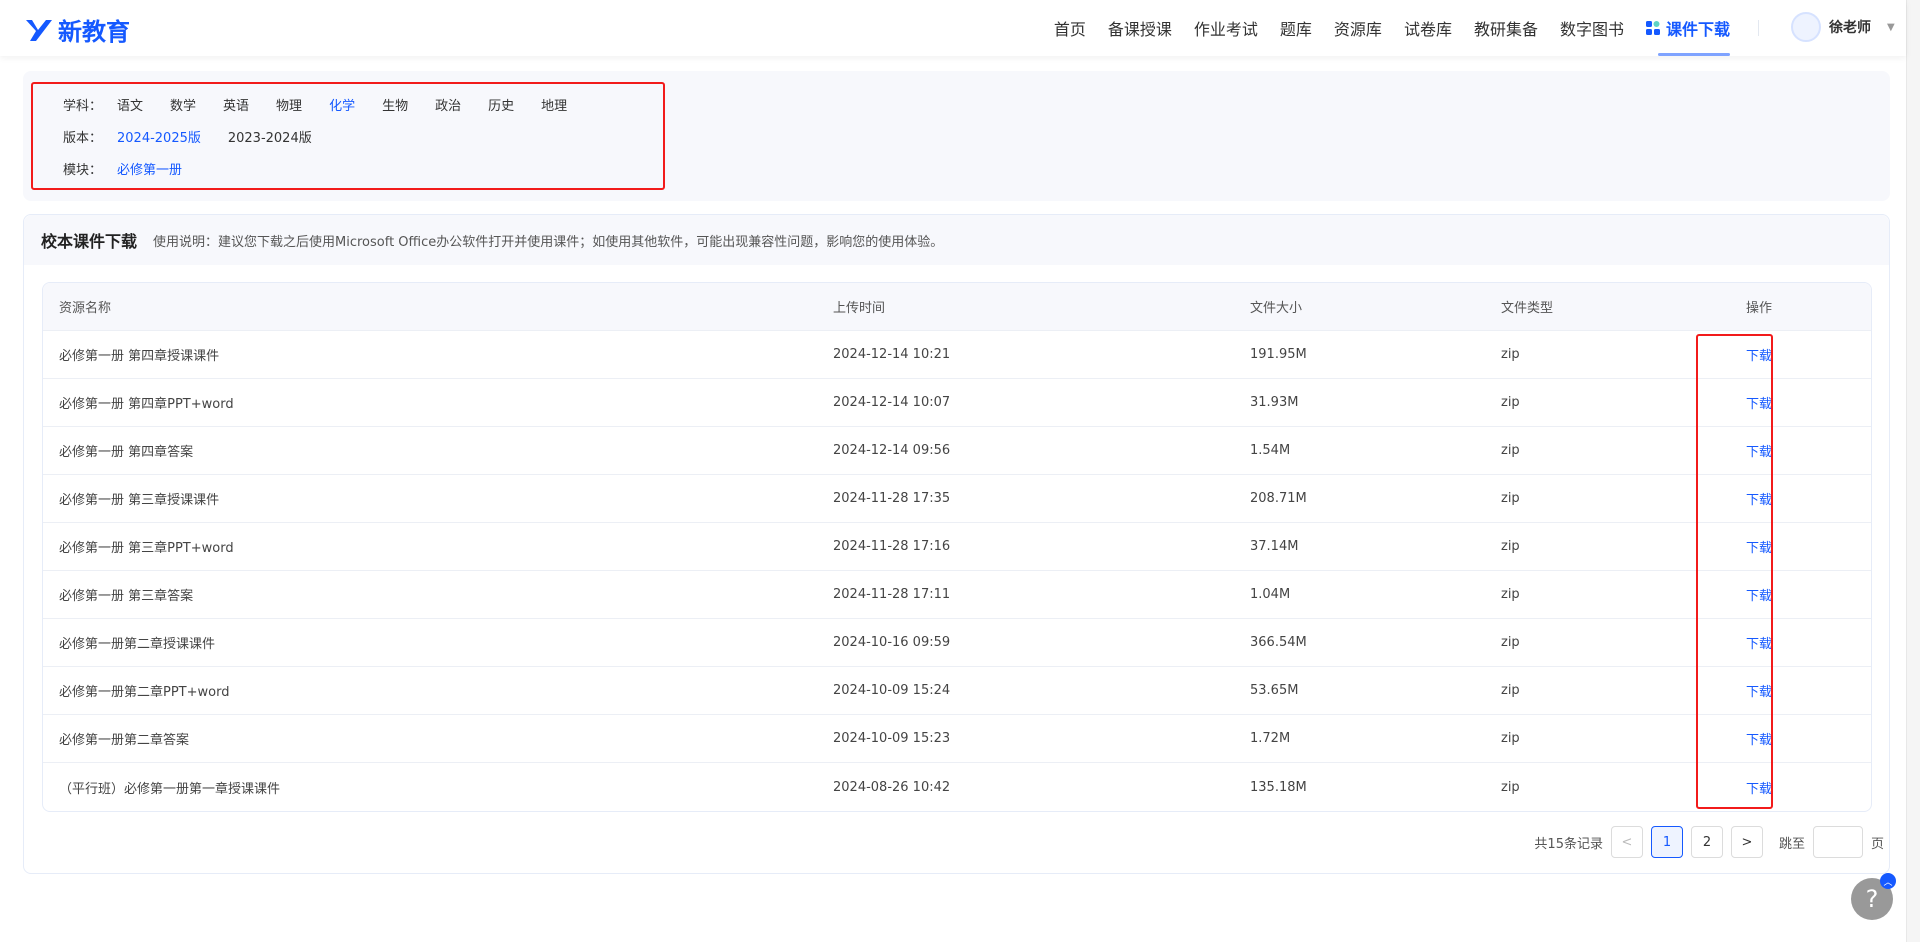 This screenshot has width=1920, height=942. I want to click on logo-icon, so click(39, 30).